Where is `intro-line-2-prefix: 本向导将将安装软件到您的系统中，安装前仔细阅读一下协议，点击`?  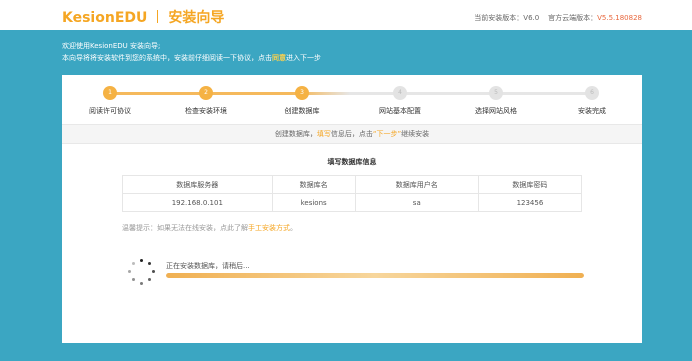
intro-line-2-prefix: 本向导将将安装软件到您的系统中，安装前仔细阅读一下协议，点击 is located at coordinates (167, 58).